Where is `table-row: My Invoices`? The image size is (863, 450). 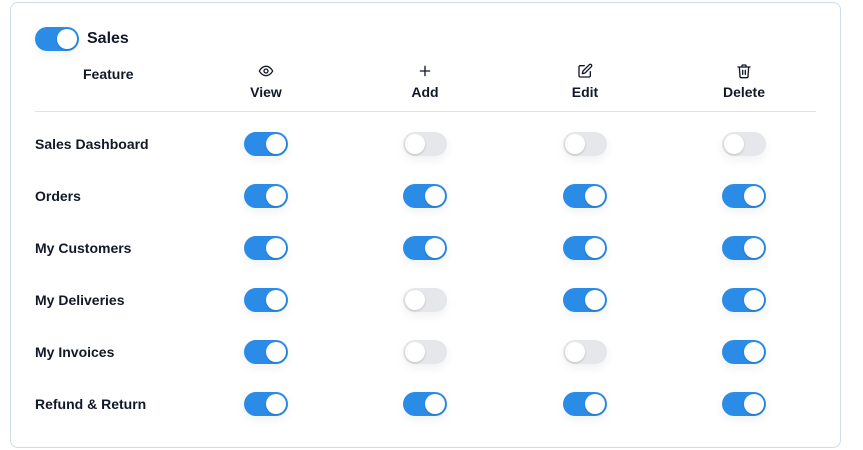 table-row: My Invoices is located at coordinates (431, 352).